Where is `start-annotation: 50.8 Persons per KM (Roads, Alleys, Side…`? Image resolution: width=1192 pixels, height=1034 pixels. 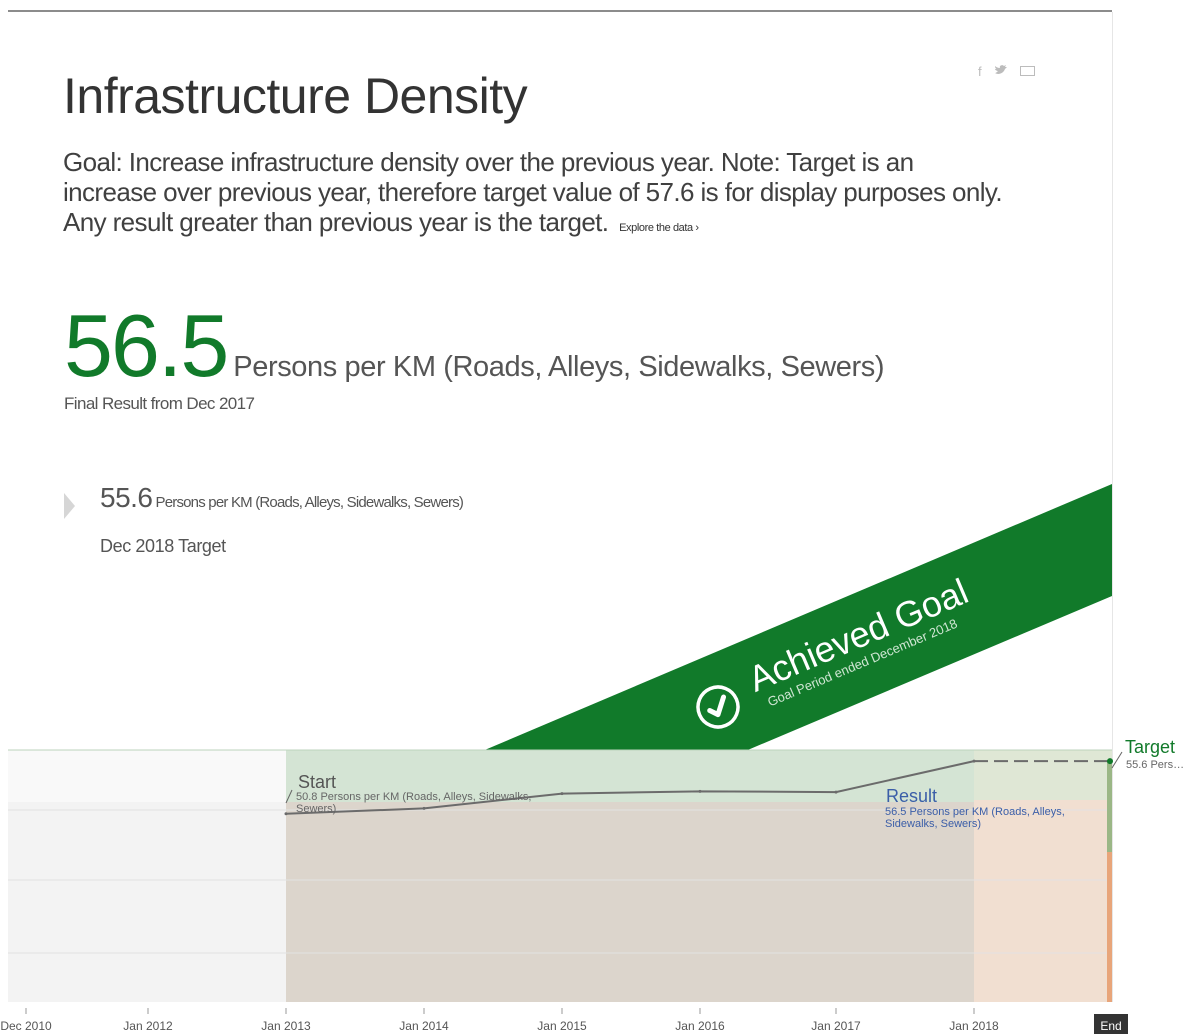 start-annotation: 50.8 Persons per KM (Roads, Alleys, Side… is located at coordinates (414, 803).